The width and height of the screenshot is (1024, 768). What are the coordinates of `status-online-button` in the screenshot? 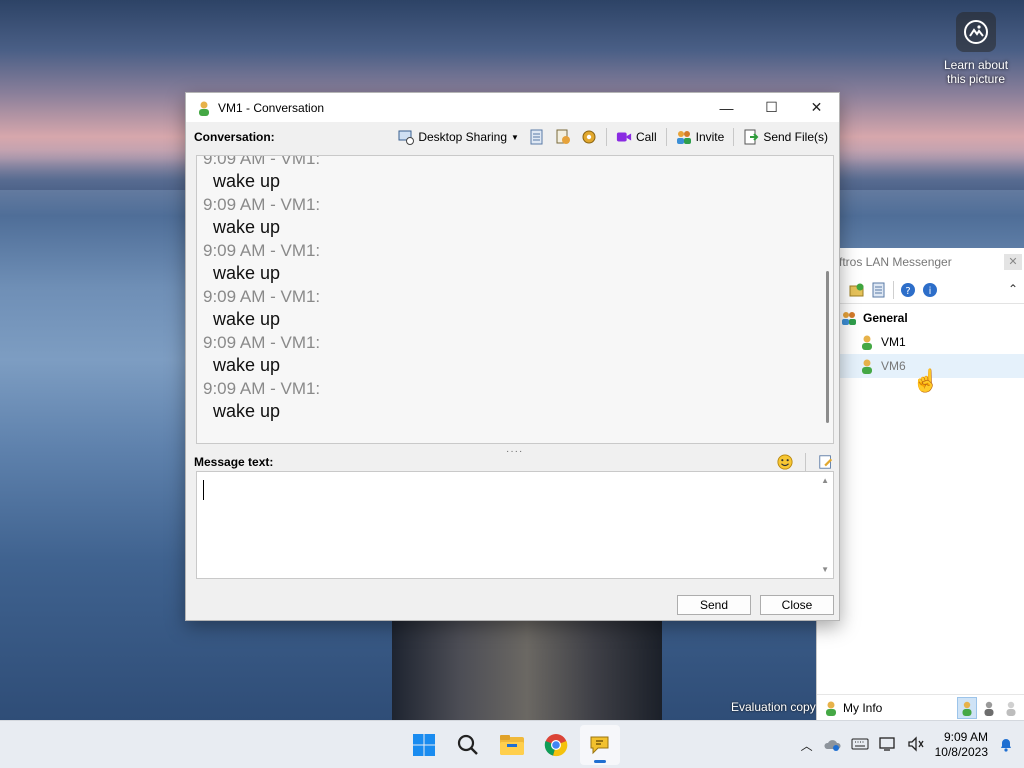 It's located at (967, 707).